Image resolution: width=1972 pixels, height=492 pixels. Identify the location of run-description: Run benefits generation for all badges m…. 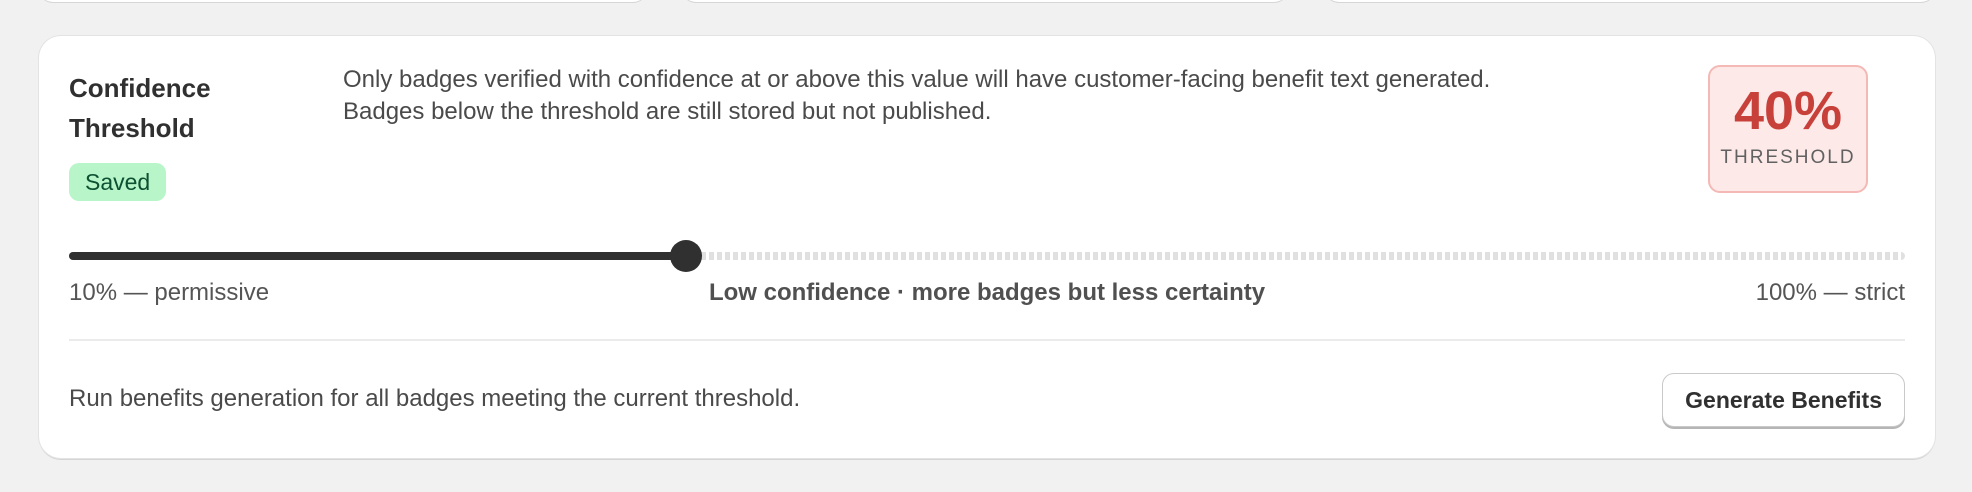
(435, 398).